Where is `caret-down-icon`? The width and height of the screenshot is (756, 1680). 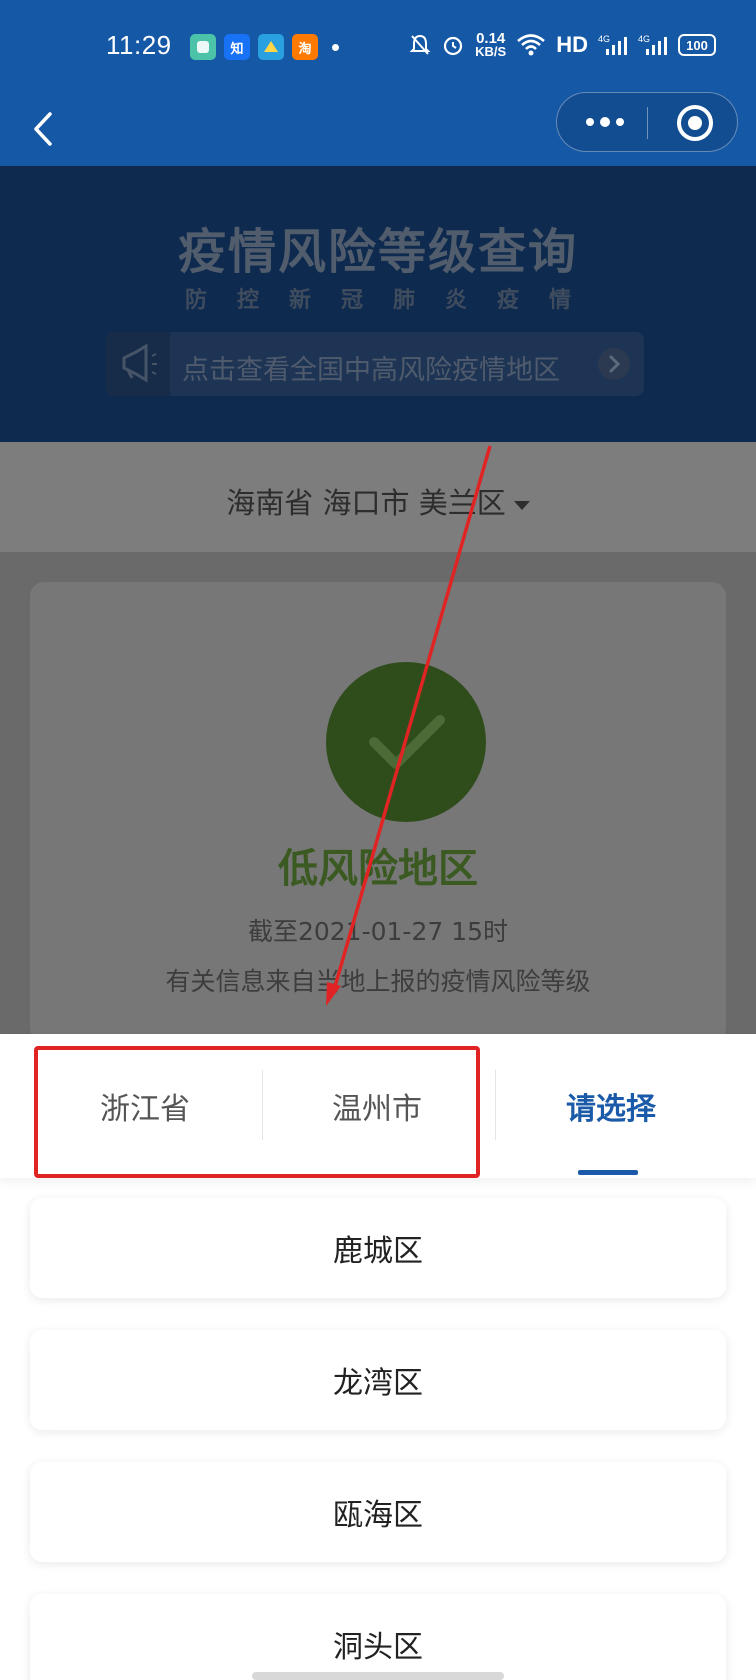
caret-down-icon is located at coordinates (521, 505).